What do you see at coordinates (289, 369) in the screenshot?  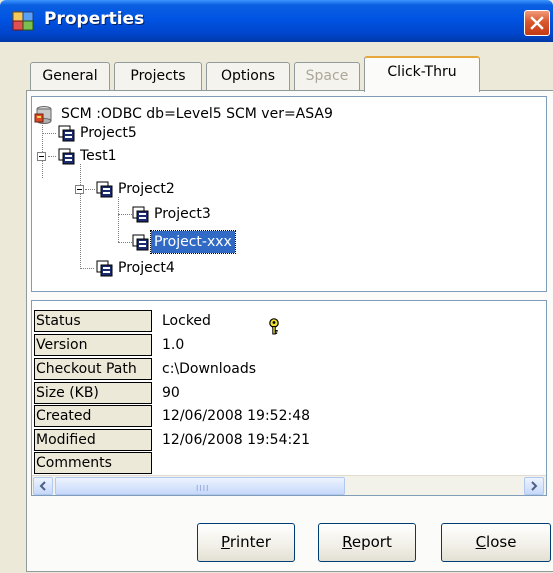 I see `property-row-checkout-path: Checkout Path c:\Downloads` at bounding box center [289, 369].